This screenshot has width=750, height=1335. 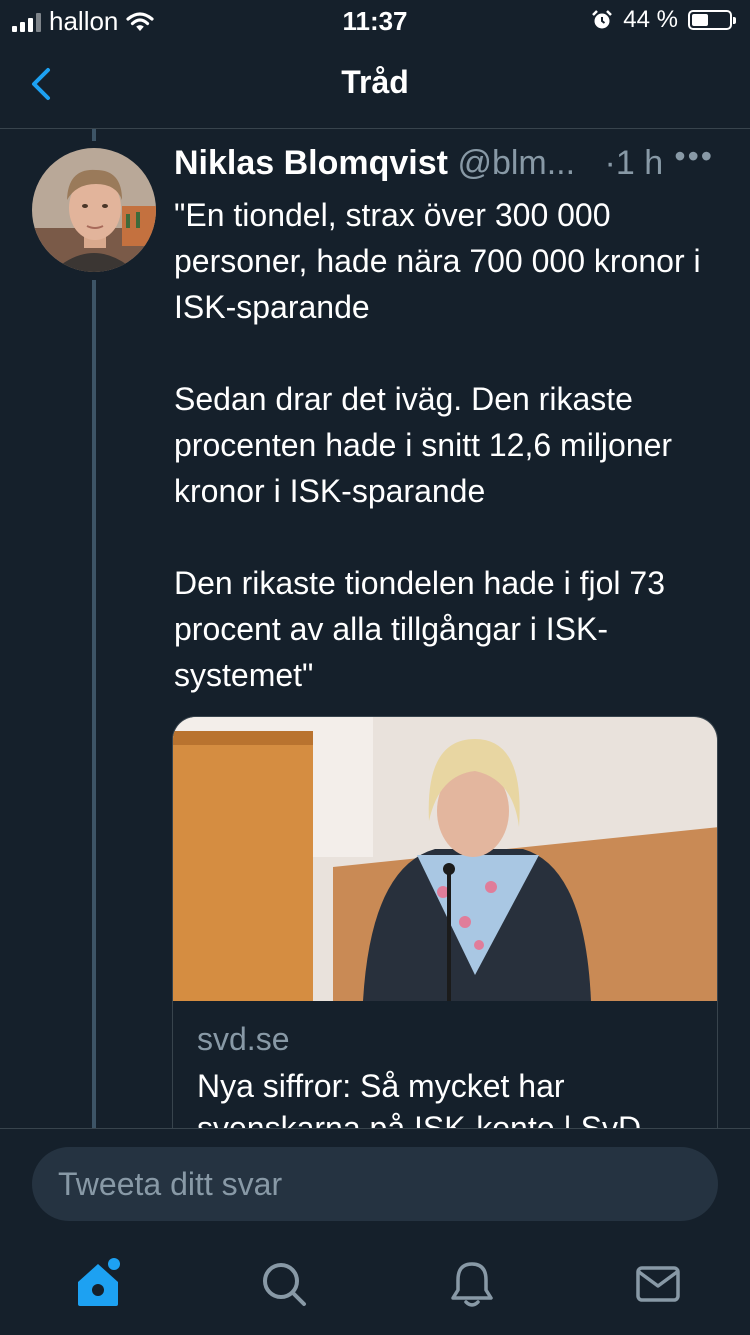 What do you see at coordinates (694, 156) in the screenshot?
I see `more-options-icon: •••` at bounding box center [694, 156].